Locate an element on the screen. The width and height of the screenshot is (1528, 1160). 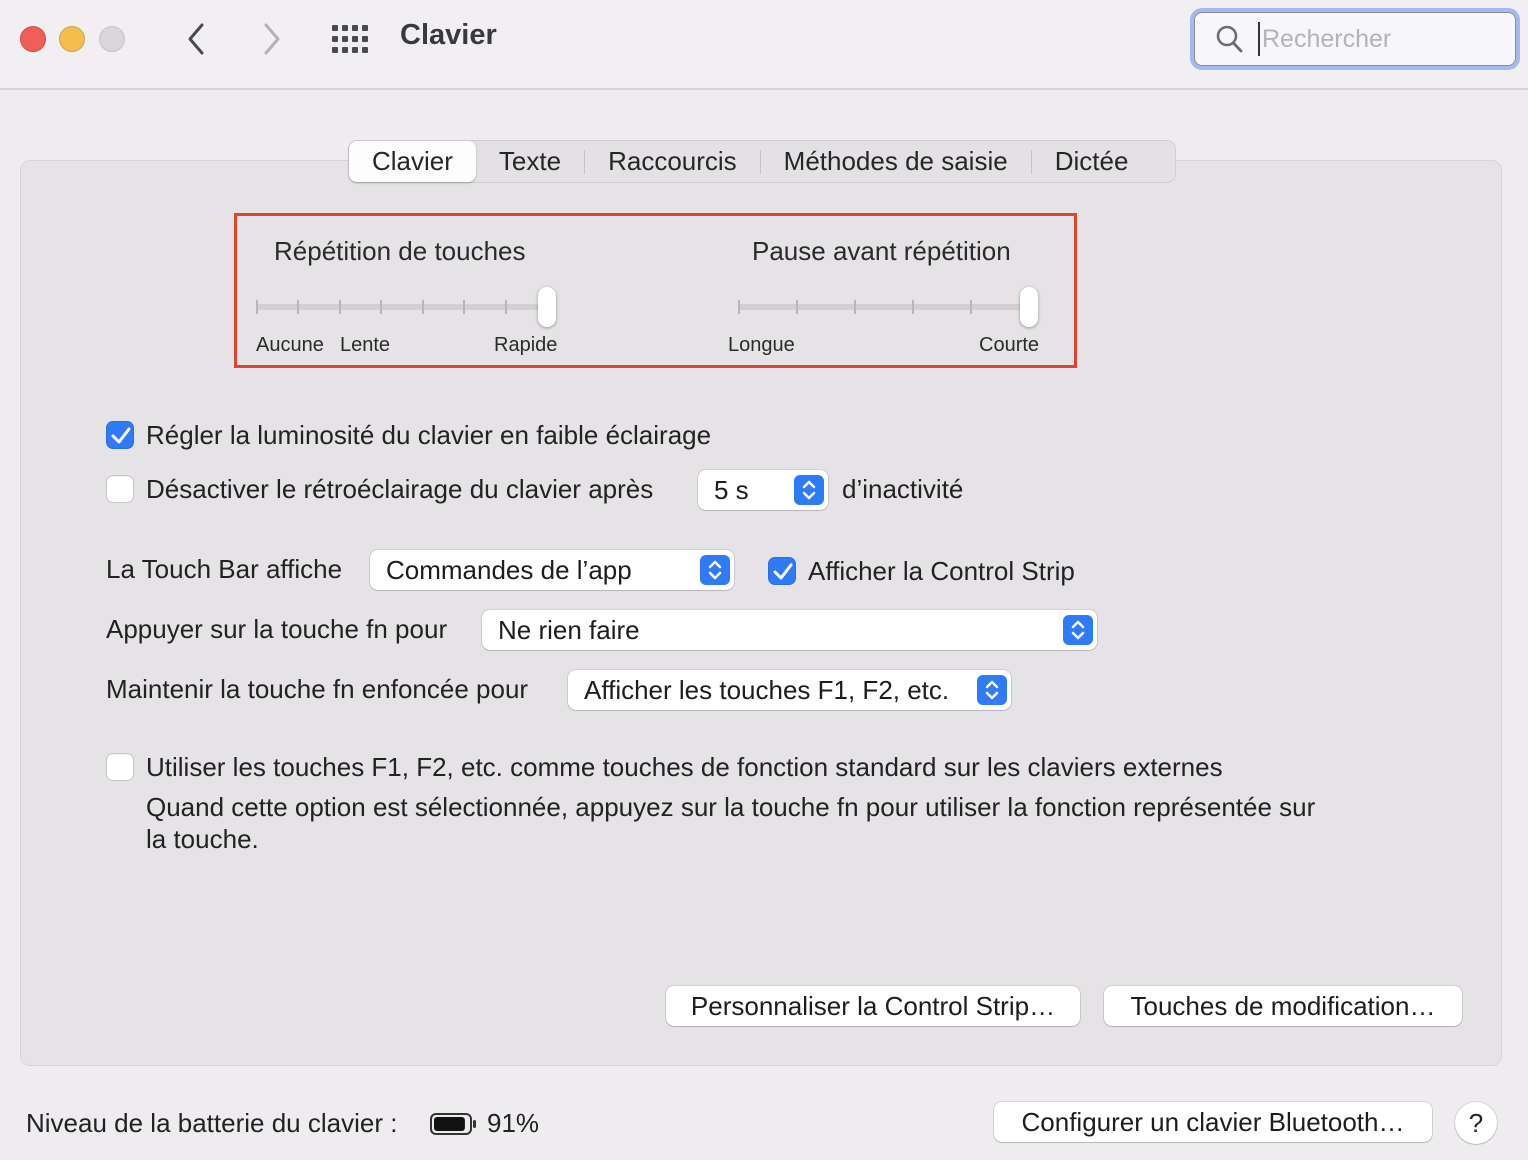
repeat-delay-title: Pause avant répétition is located at coordinates (881, 251).